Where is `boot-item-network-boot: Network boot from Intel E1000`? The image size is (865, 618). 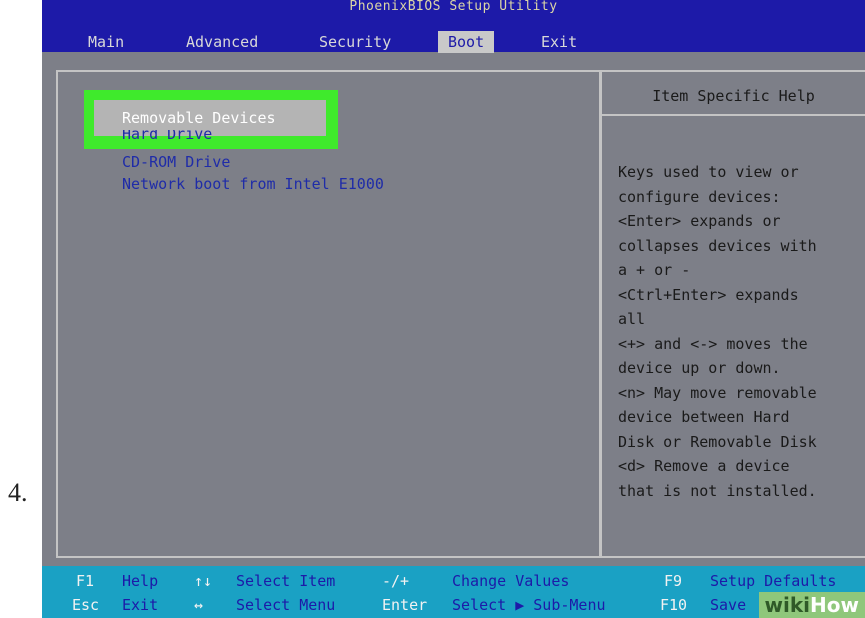
boot-item-network-boot: Network boot from Intel E1000 is located at coordinates (342, 184).